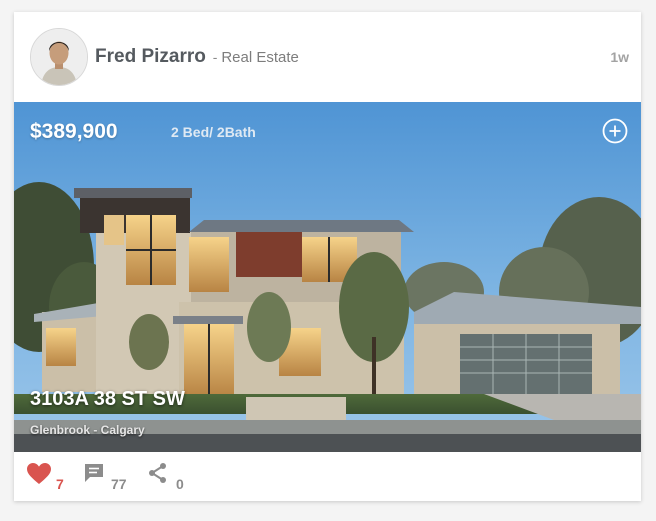 This screenshot has width=656, height=521. I want to click on listing-location: Glenbrook - Calgary, so click(87, 430).